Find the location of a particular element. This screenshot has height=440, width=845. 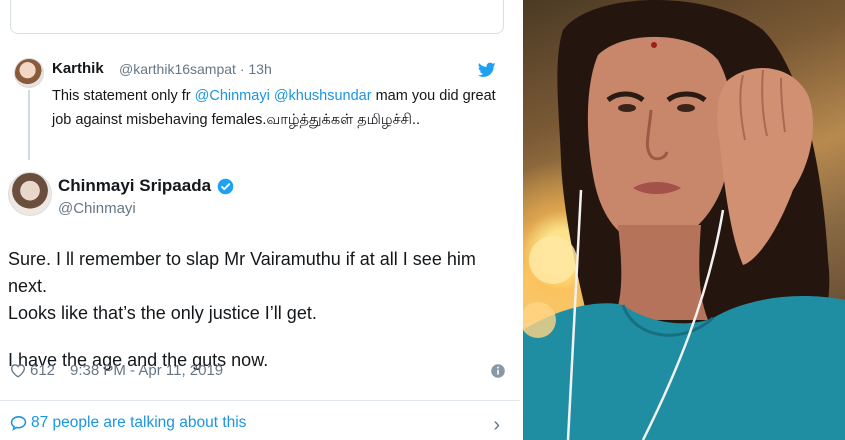

author-name: Chinmayi Sripaada is located at coordinates (134, 186).